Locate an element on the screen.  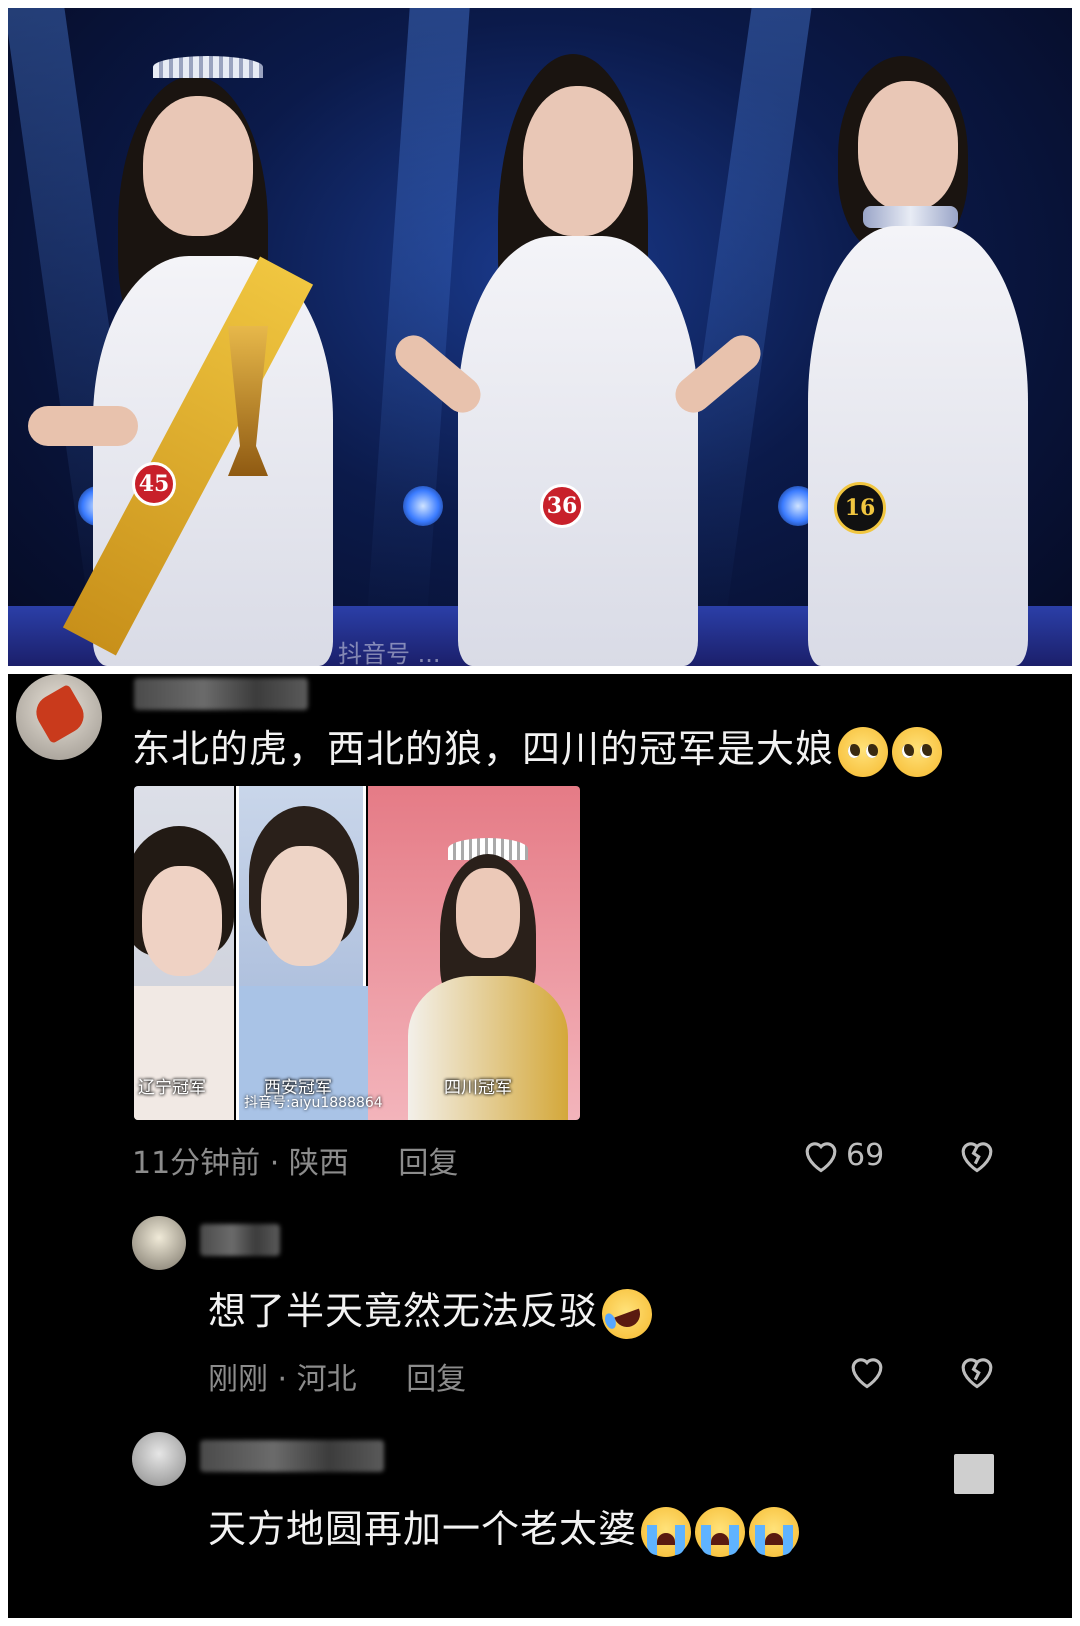
comment-location: 陕西 is located at coordinates (318, 1163).